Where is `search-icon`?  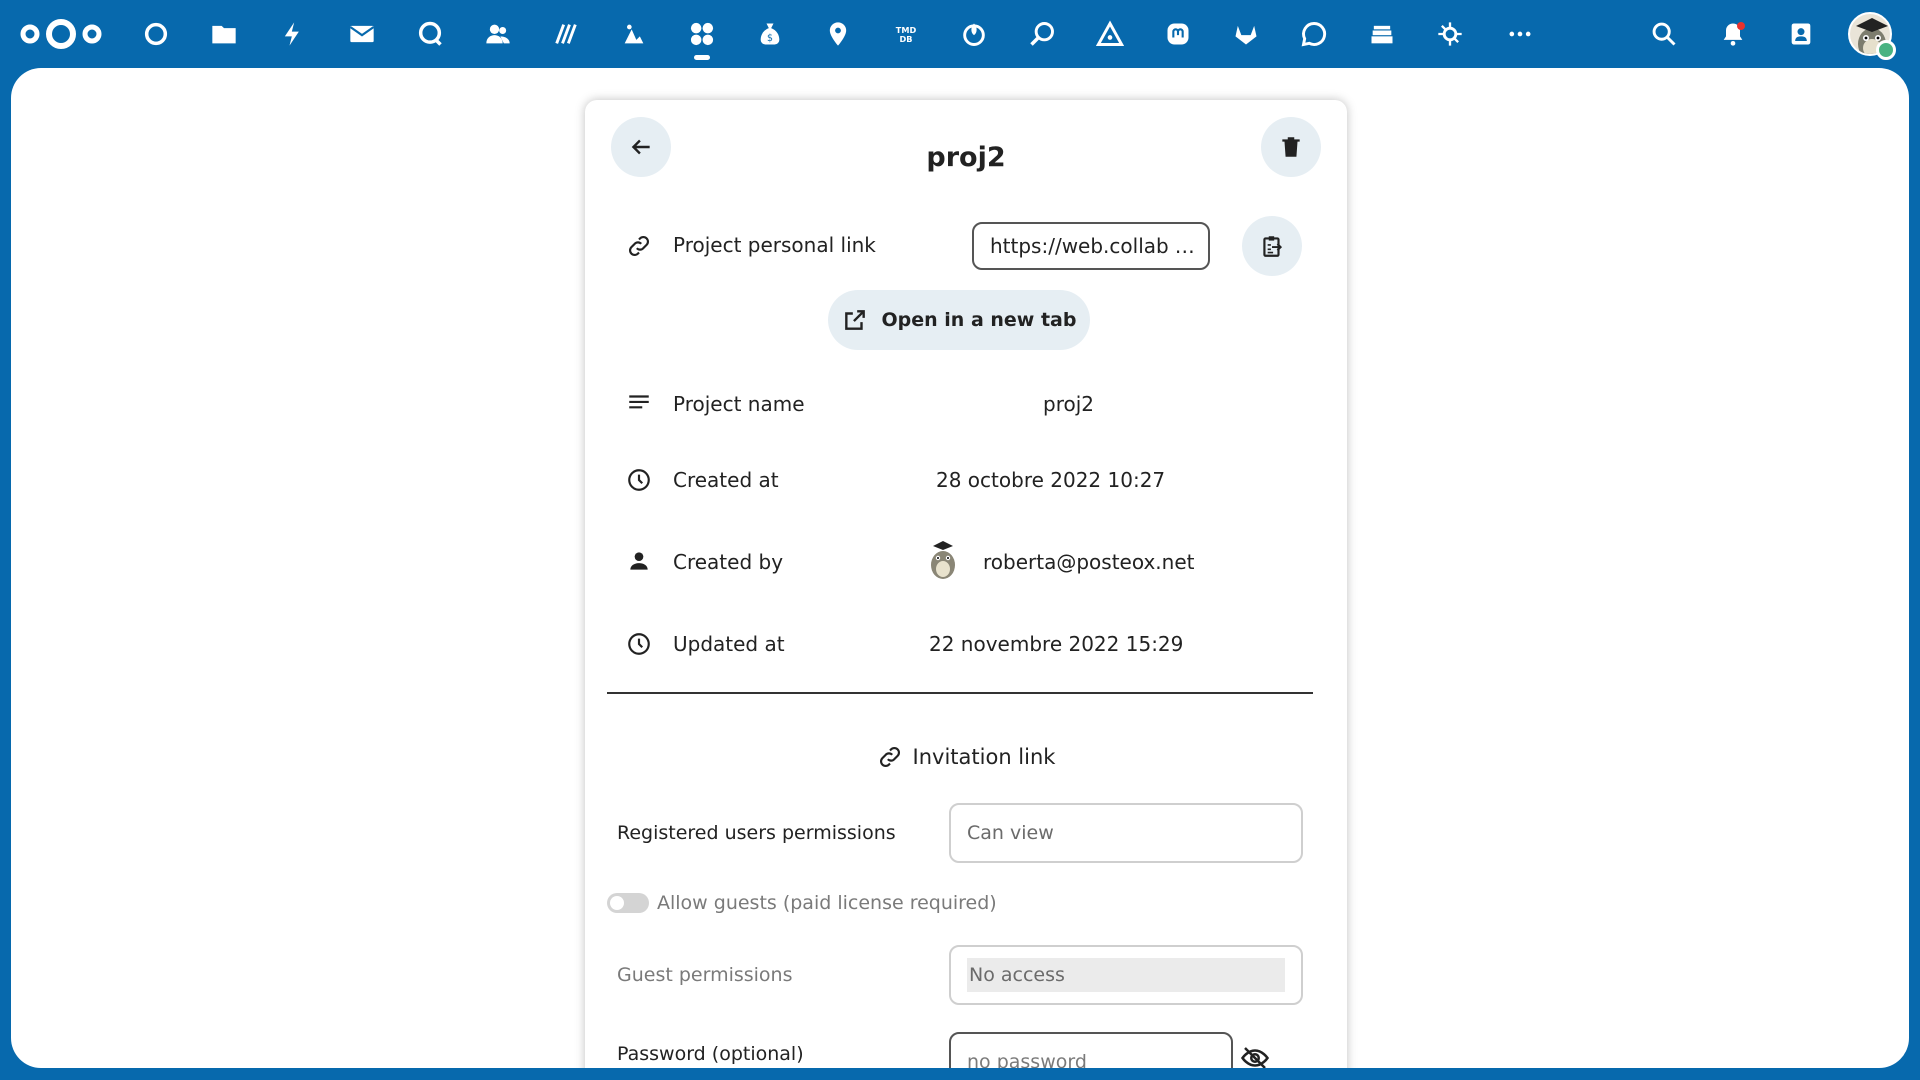
search-icon is located at coordinates (1664, 34).